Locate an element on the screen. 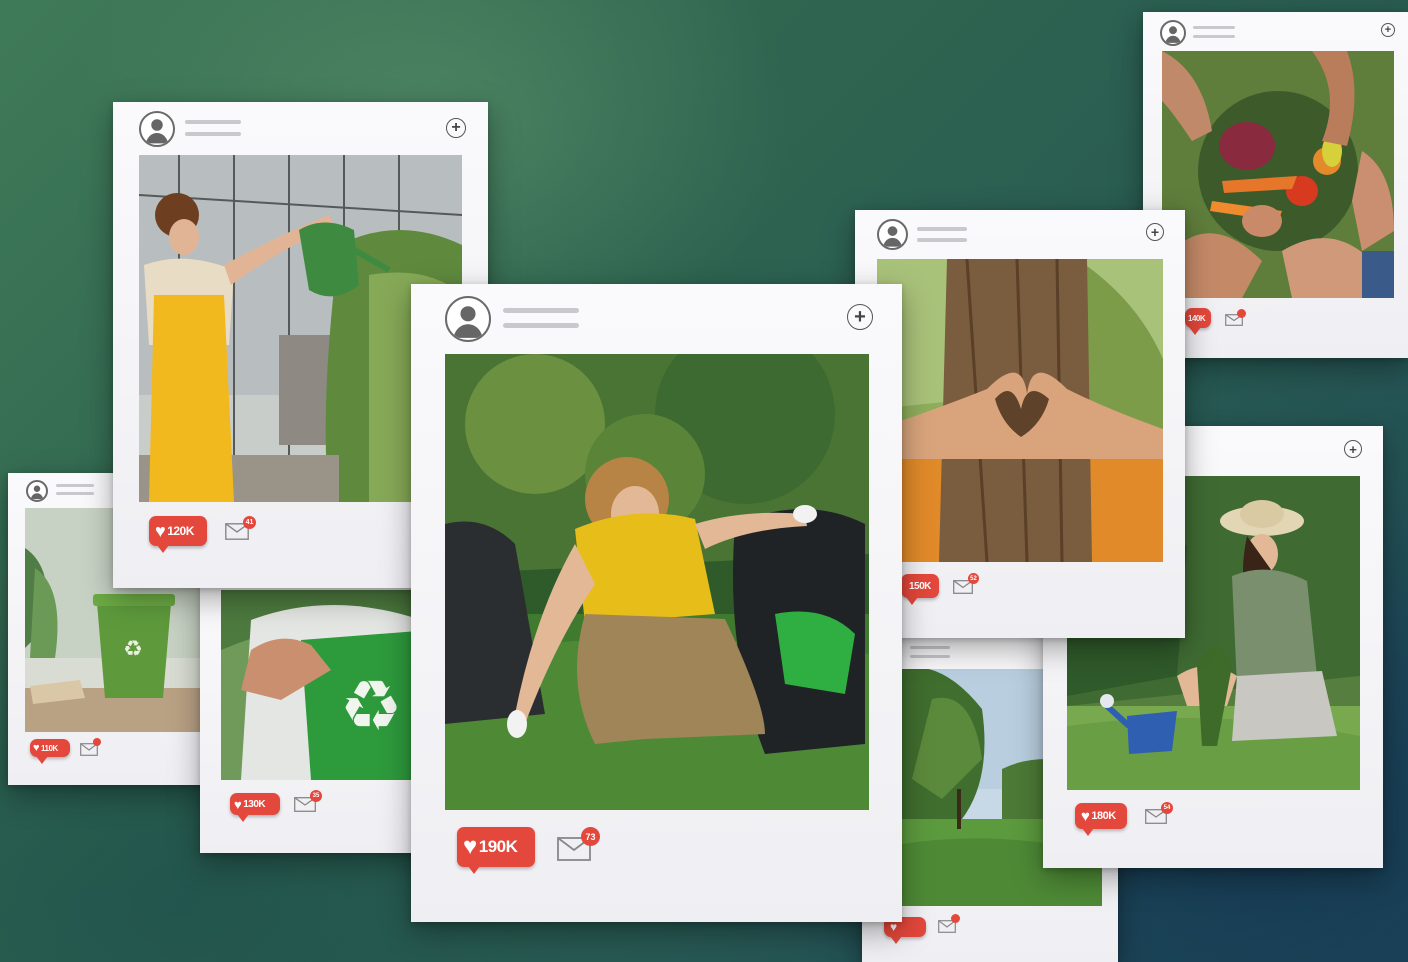 Image resolution: width=1408 pixels, height=962 pixels. comment-count-badge: 41 is located at coordinates (249, 522).